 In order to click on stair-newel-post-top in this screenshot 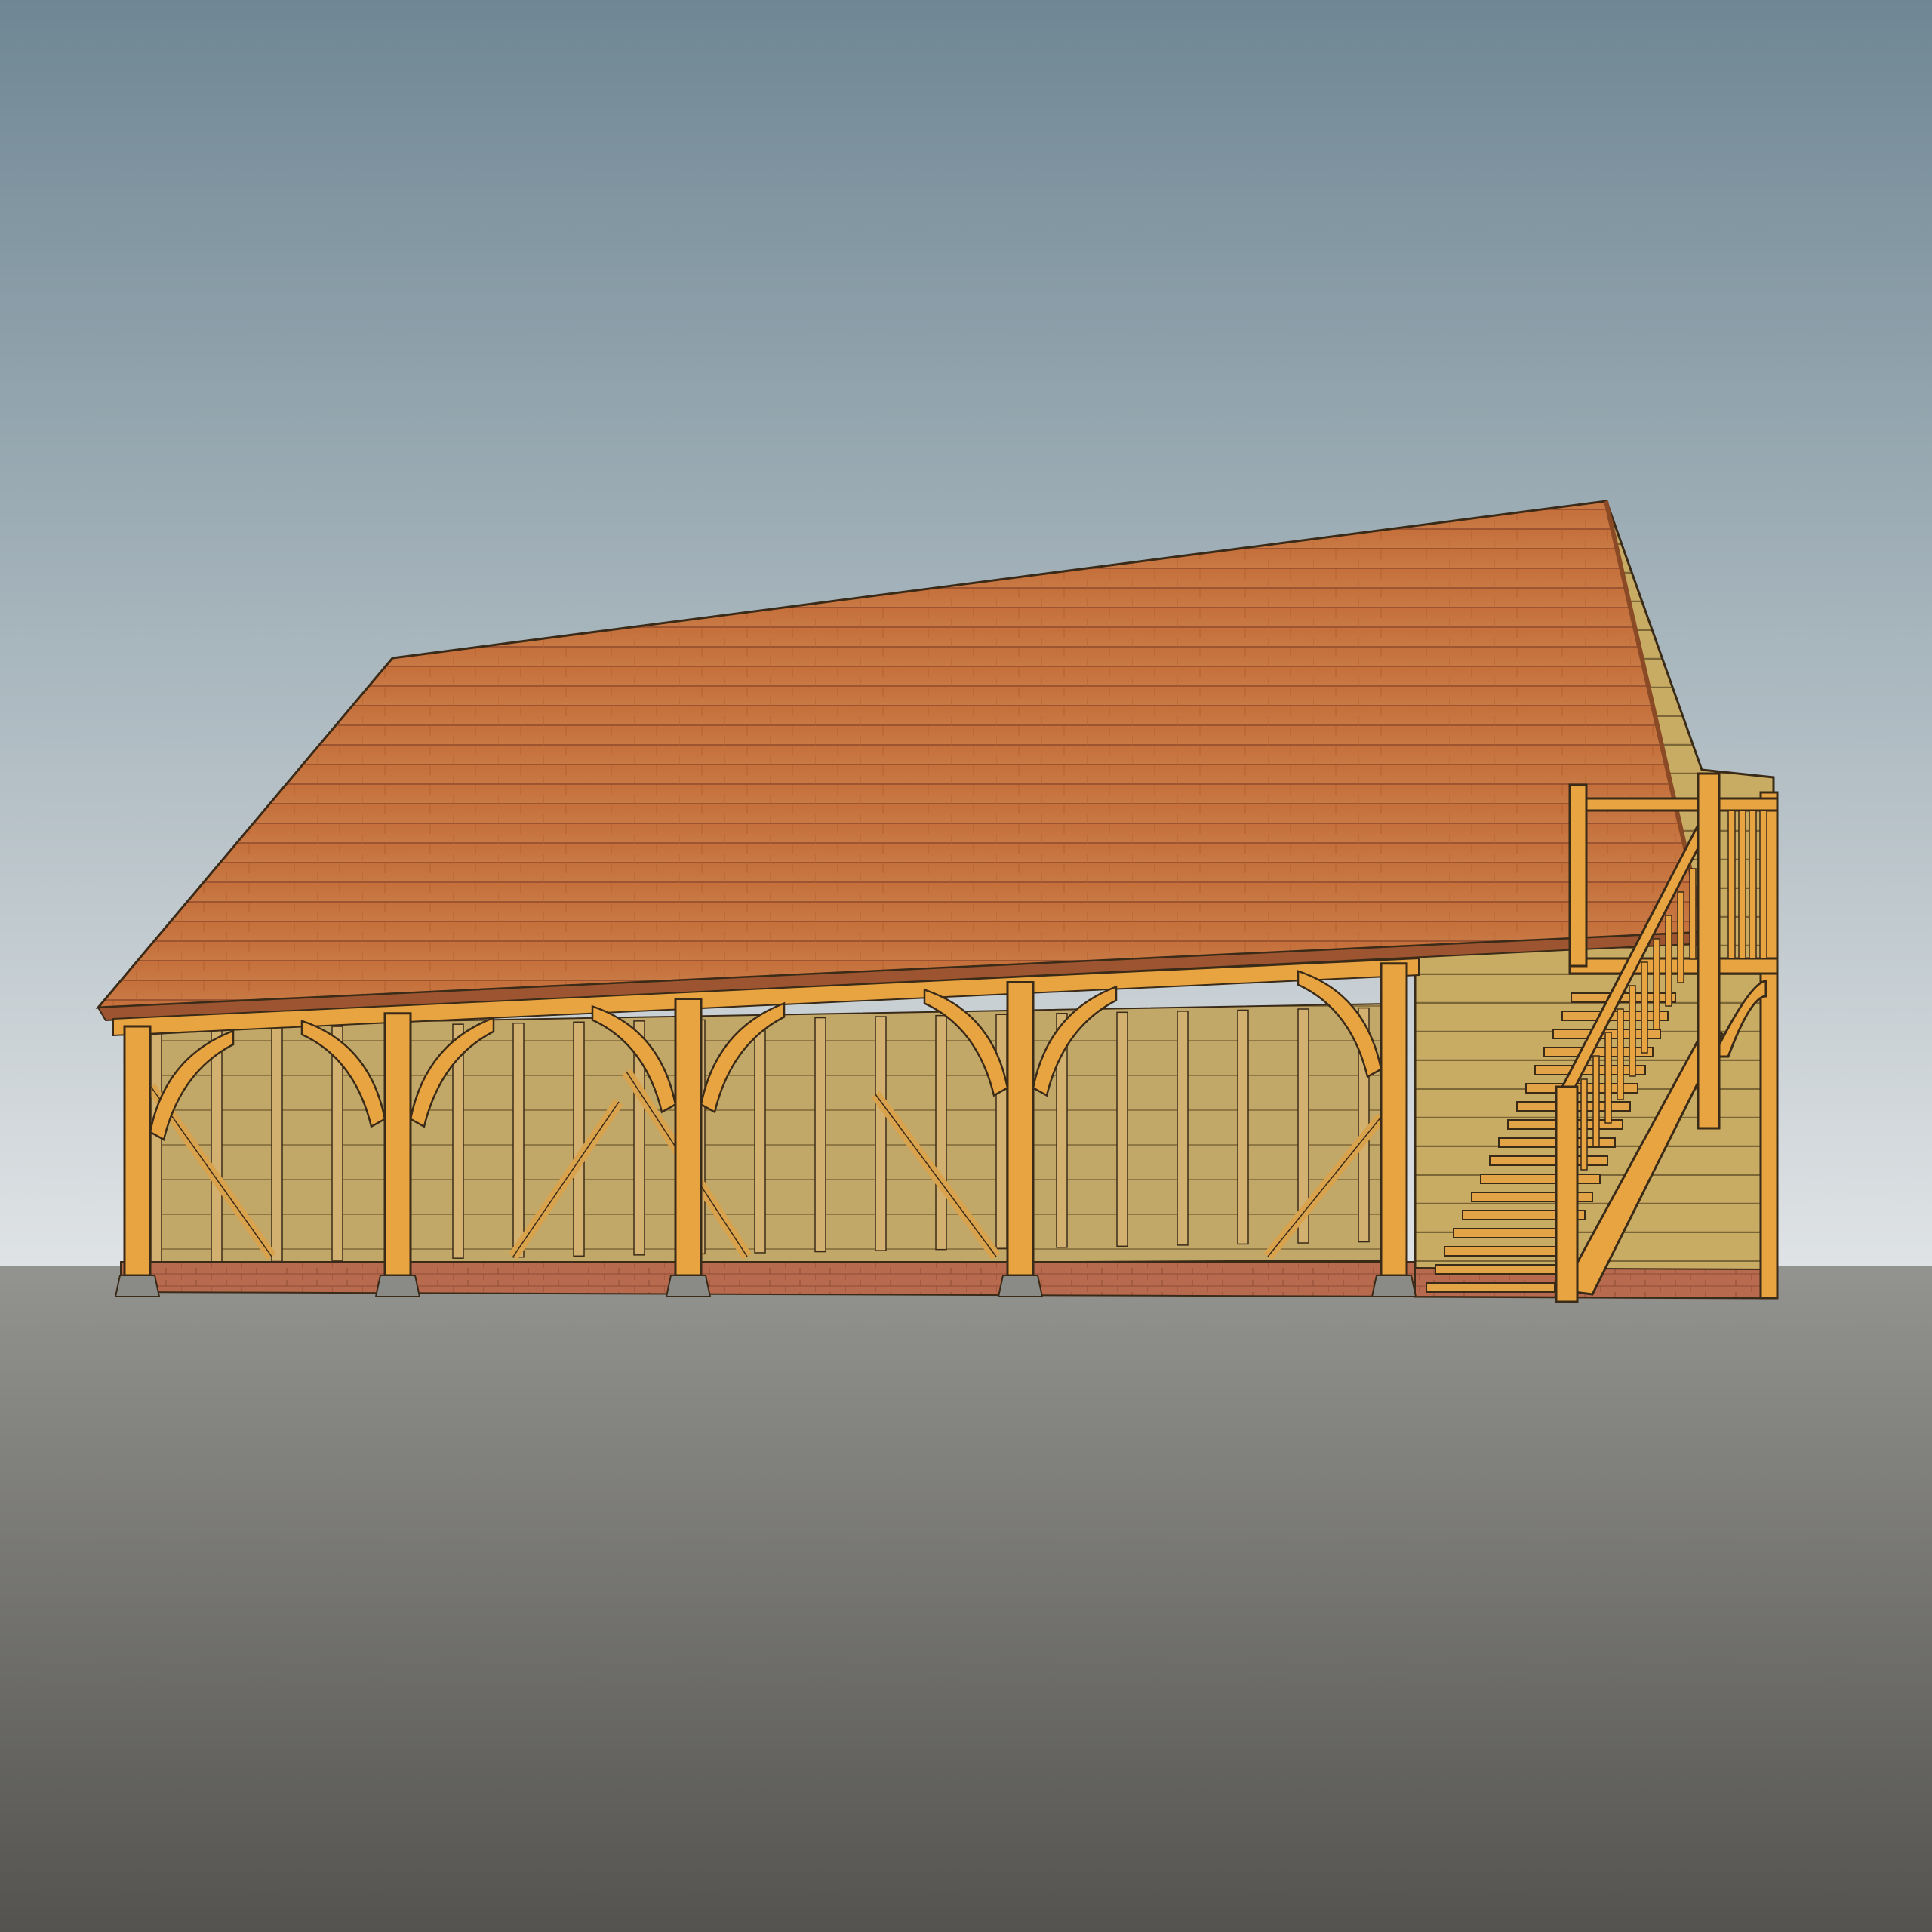, I will do `click(1709, 951)`.